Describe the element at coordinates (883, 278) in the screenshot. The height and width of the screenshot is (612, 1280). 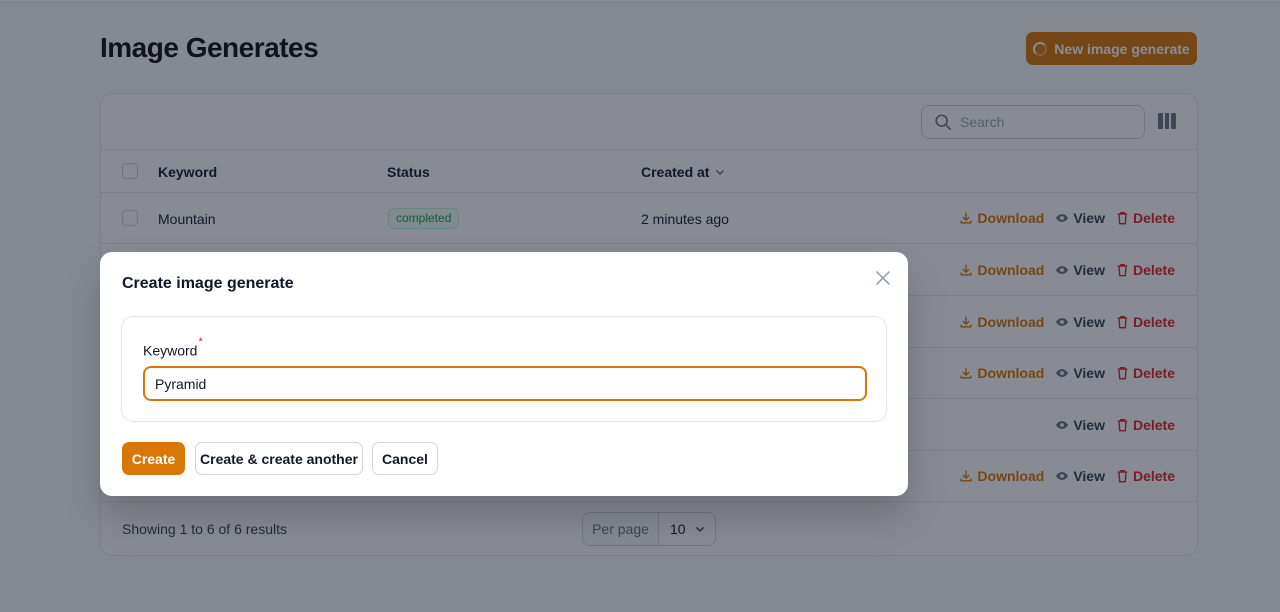
I see `close-icon` at that location.